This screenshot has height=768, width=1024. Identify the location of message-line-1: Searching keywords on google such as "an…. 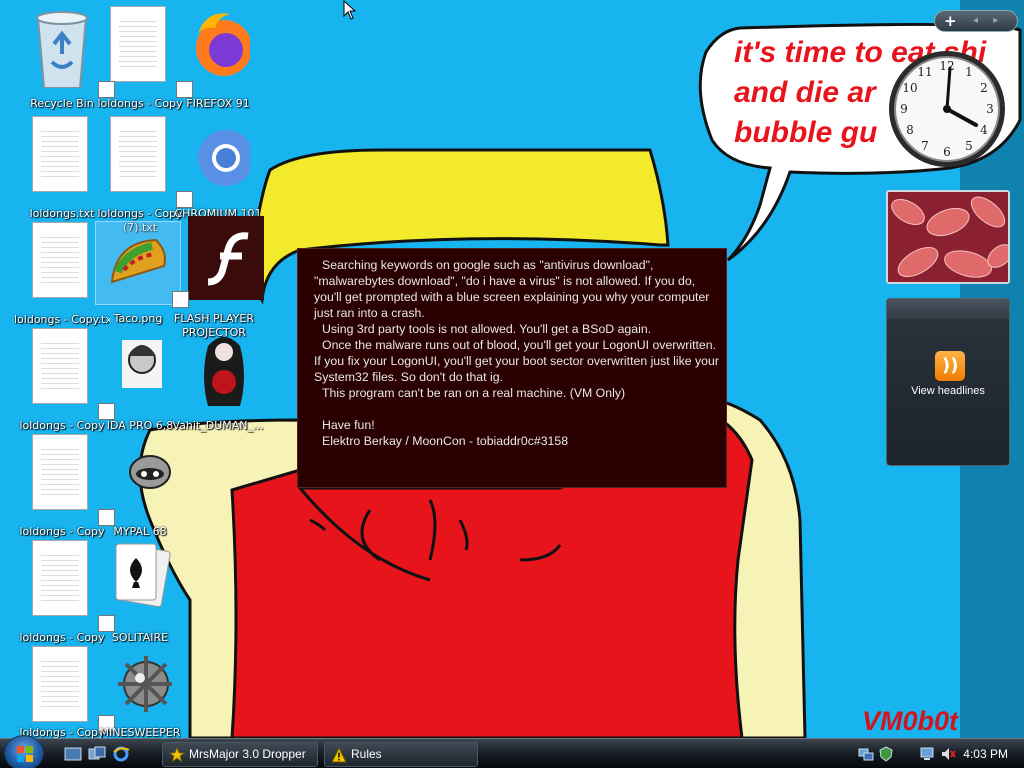
(512, 289).